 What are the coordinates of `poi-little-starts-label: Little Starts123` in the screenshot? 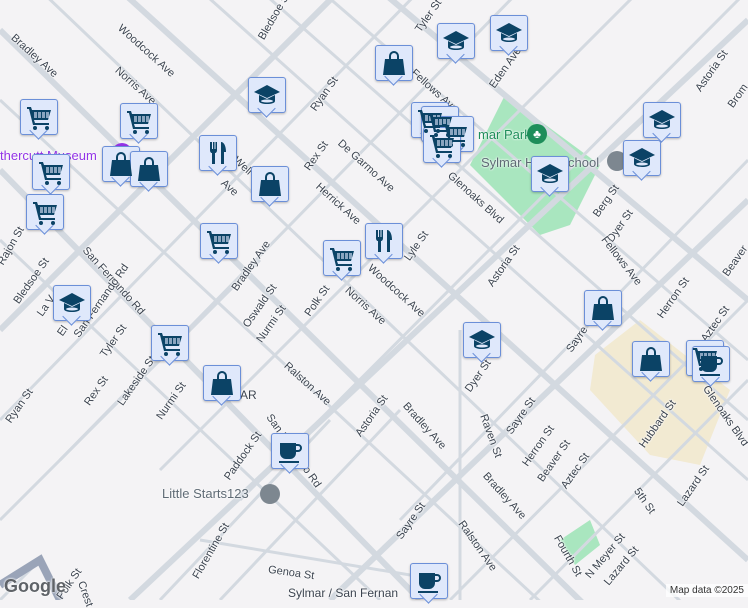 It's located at (205, 493).